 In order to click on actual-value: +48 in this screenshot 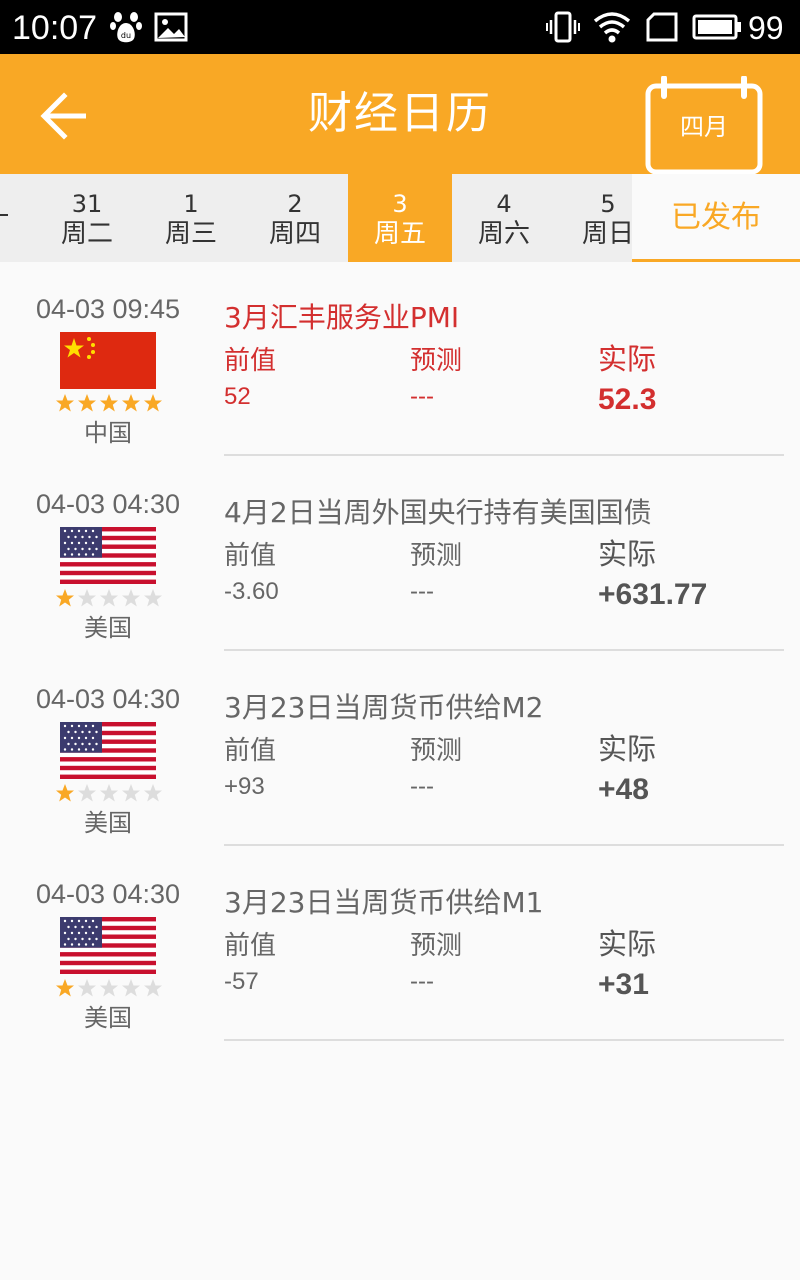, I will do `click(623, 789)`.